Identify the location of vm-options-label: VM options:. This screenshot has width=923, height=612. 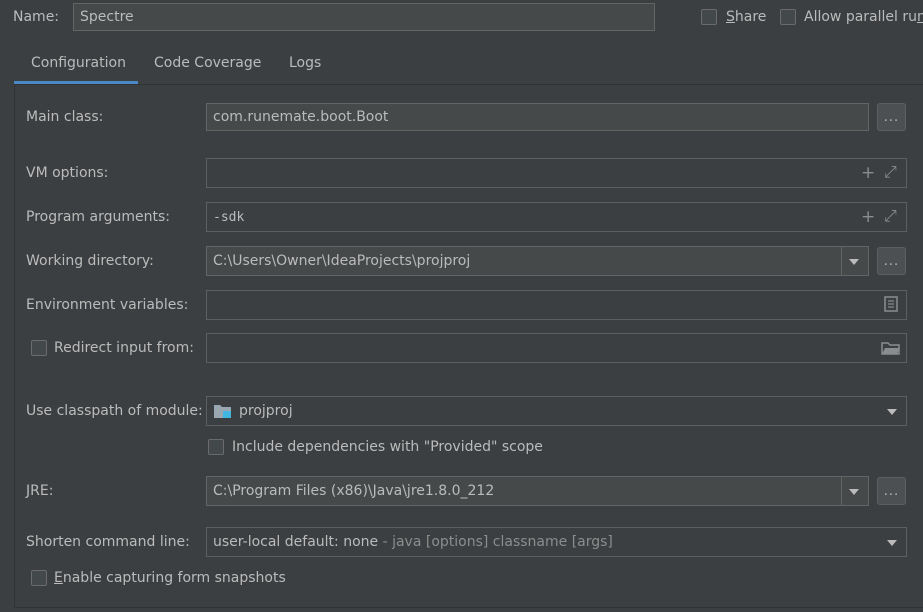
(67, 173).